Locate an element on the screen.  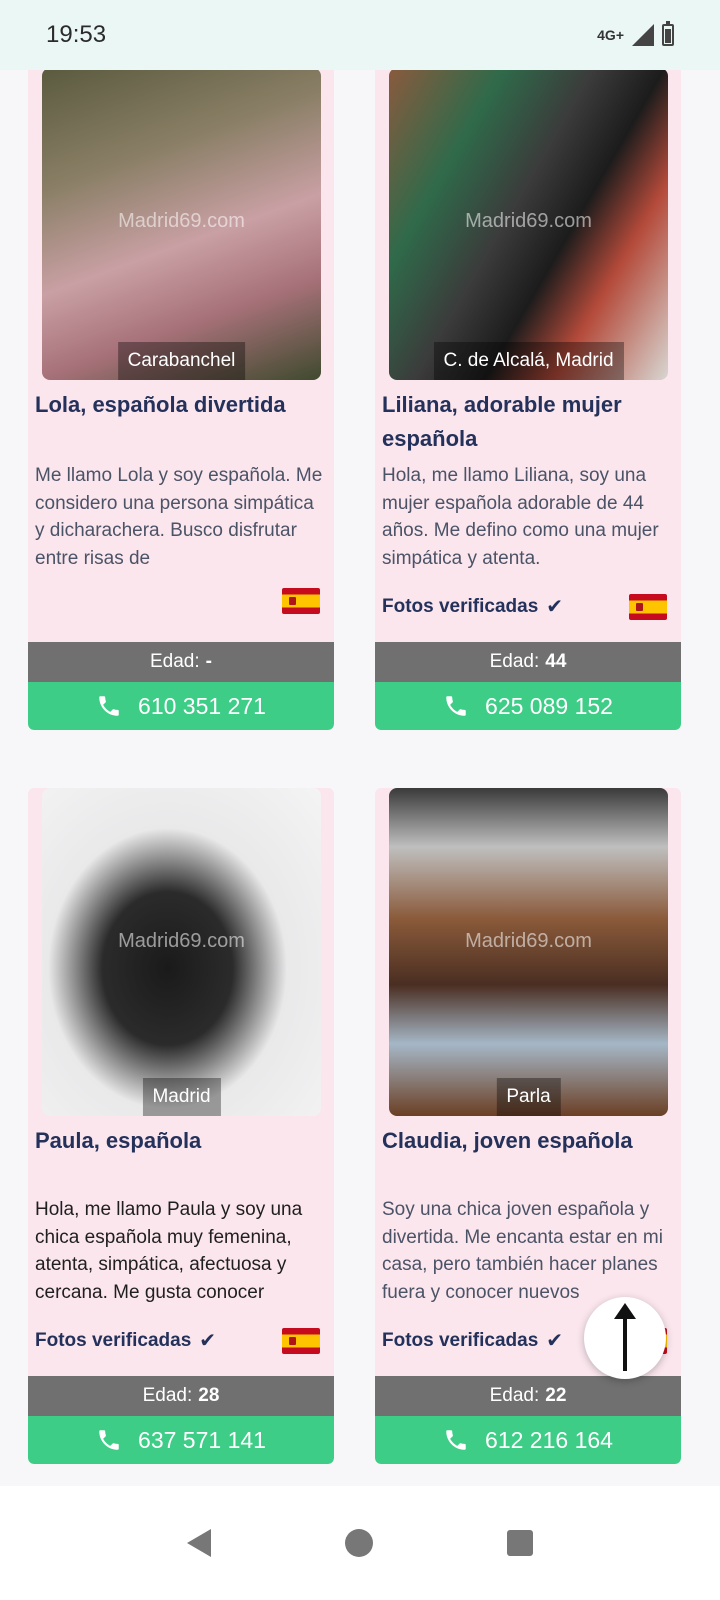
phone-number: 612 216 164 is located at coordinates (549, 1439).